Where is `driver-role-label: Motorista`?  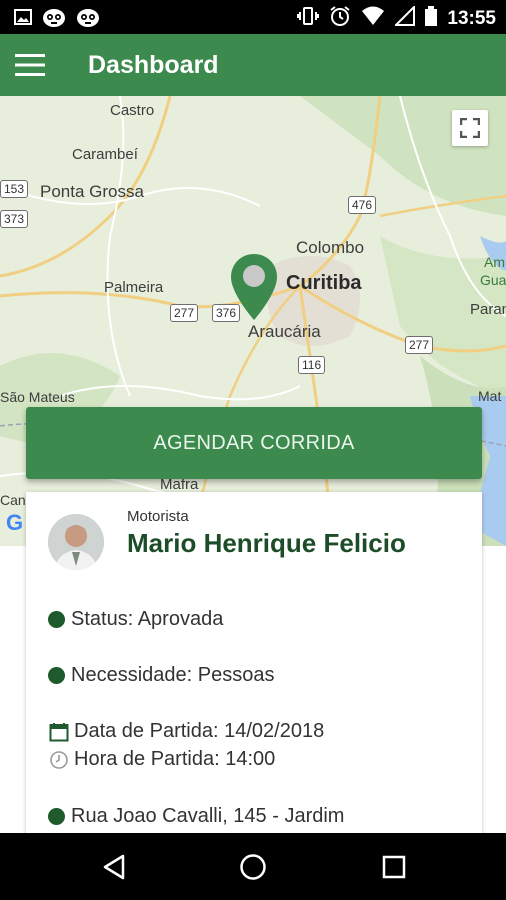
driver-role-label: Motorista is located at coordinates (158, 516).